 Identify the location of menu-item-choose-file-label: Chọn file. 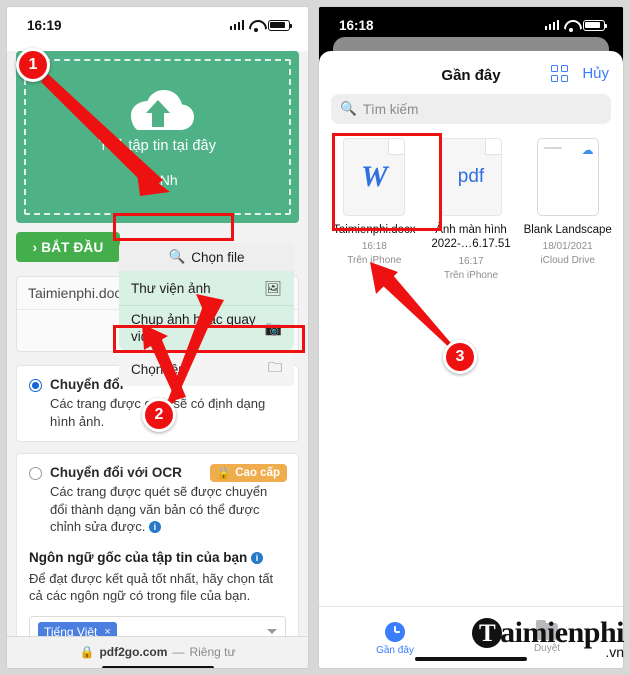
(218, 257).